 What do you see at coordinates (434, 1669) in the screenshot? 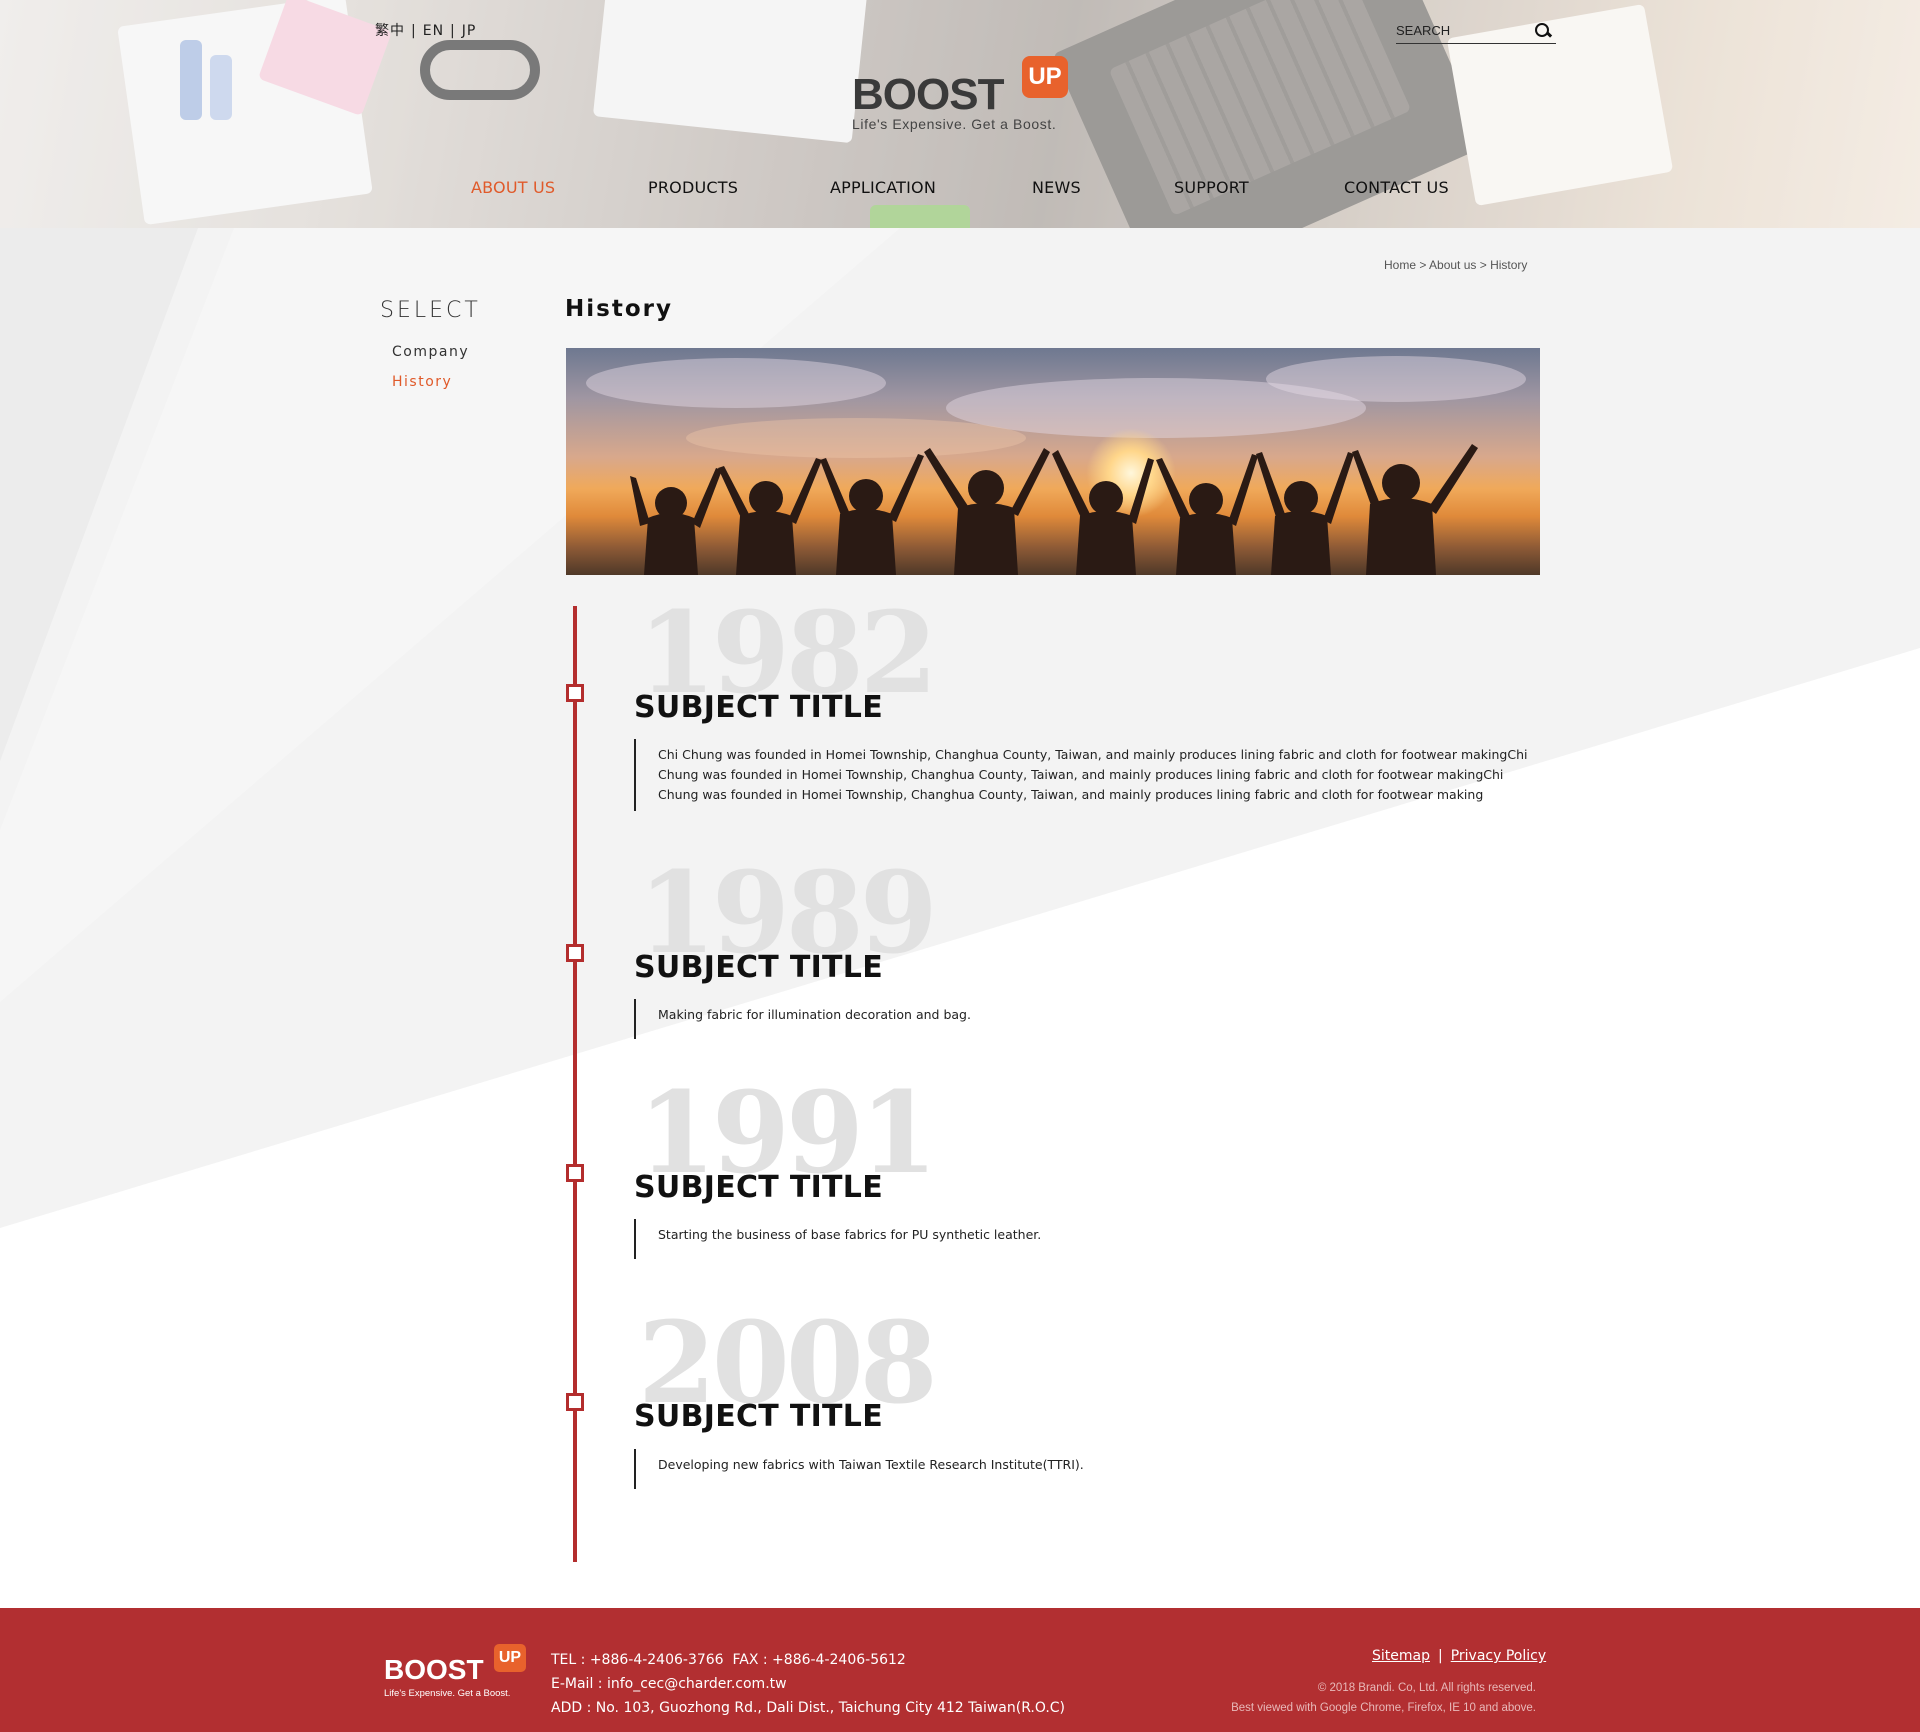
I see `footer-logo-wordmark: BOOST` at bounding box center [434, 1669].